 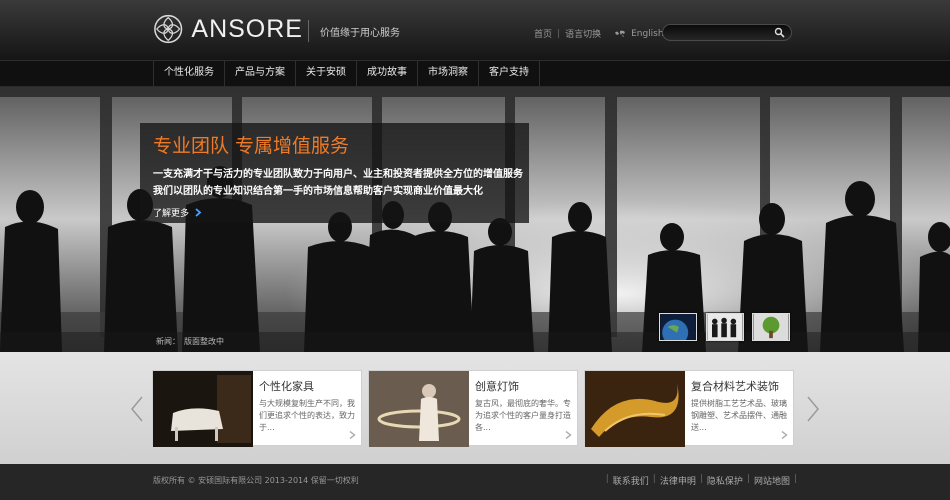 I want to click on copyright: 版权所有 © 安硕国际有限公司 2013-2014 保留一切权利, so click(x=256, y=480).